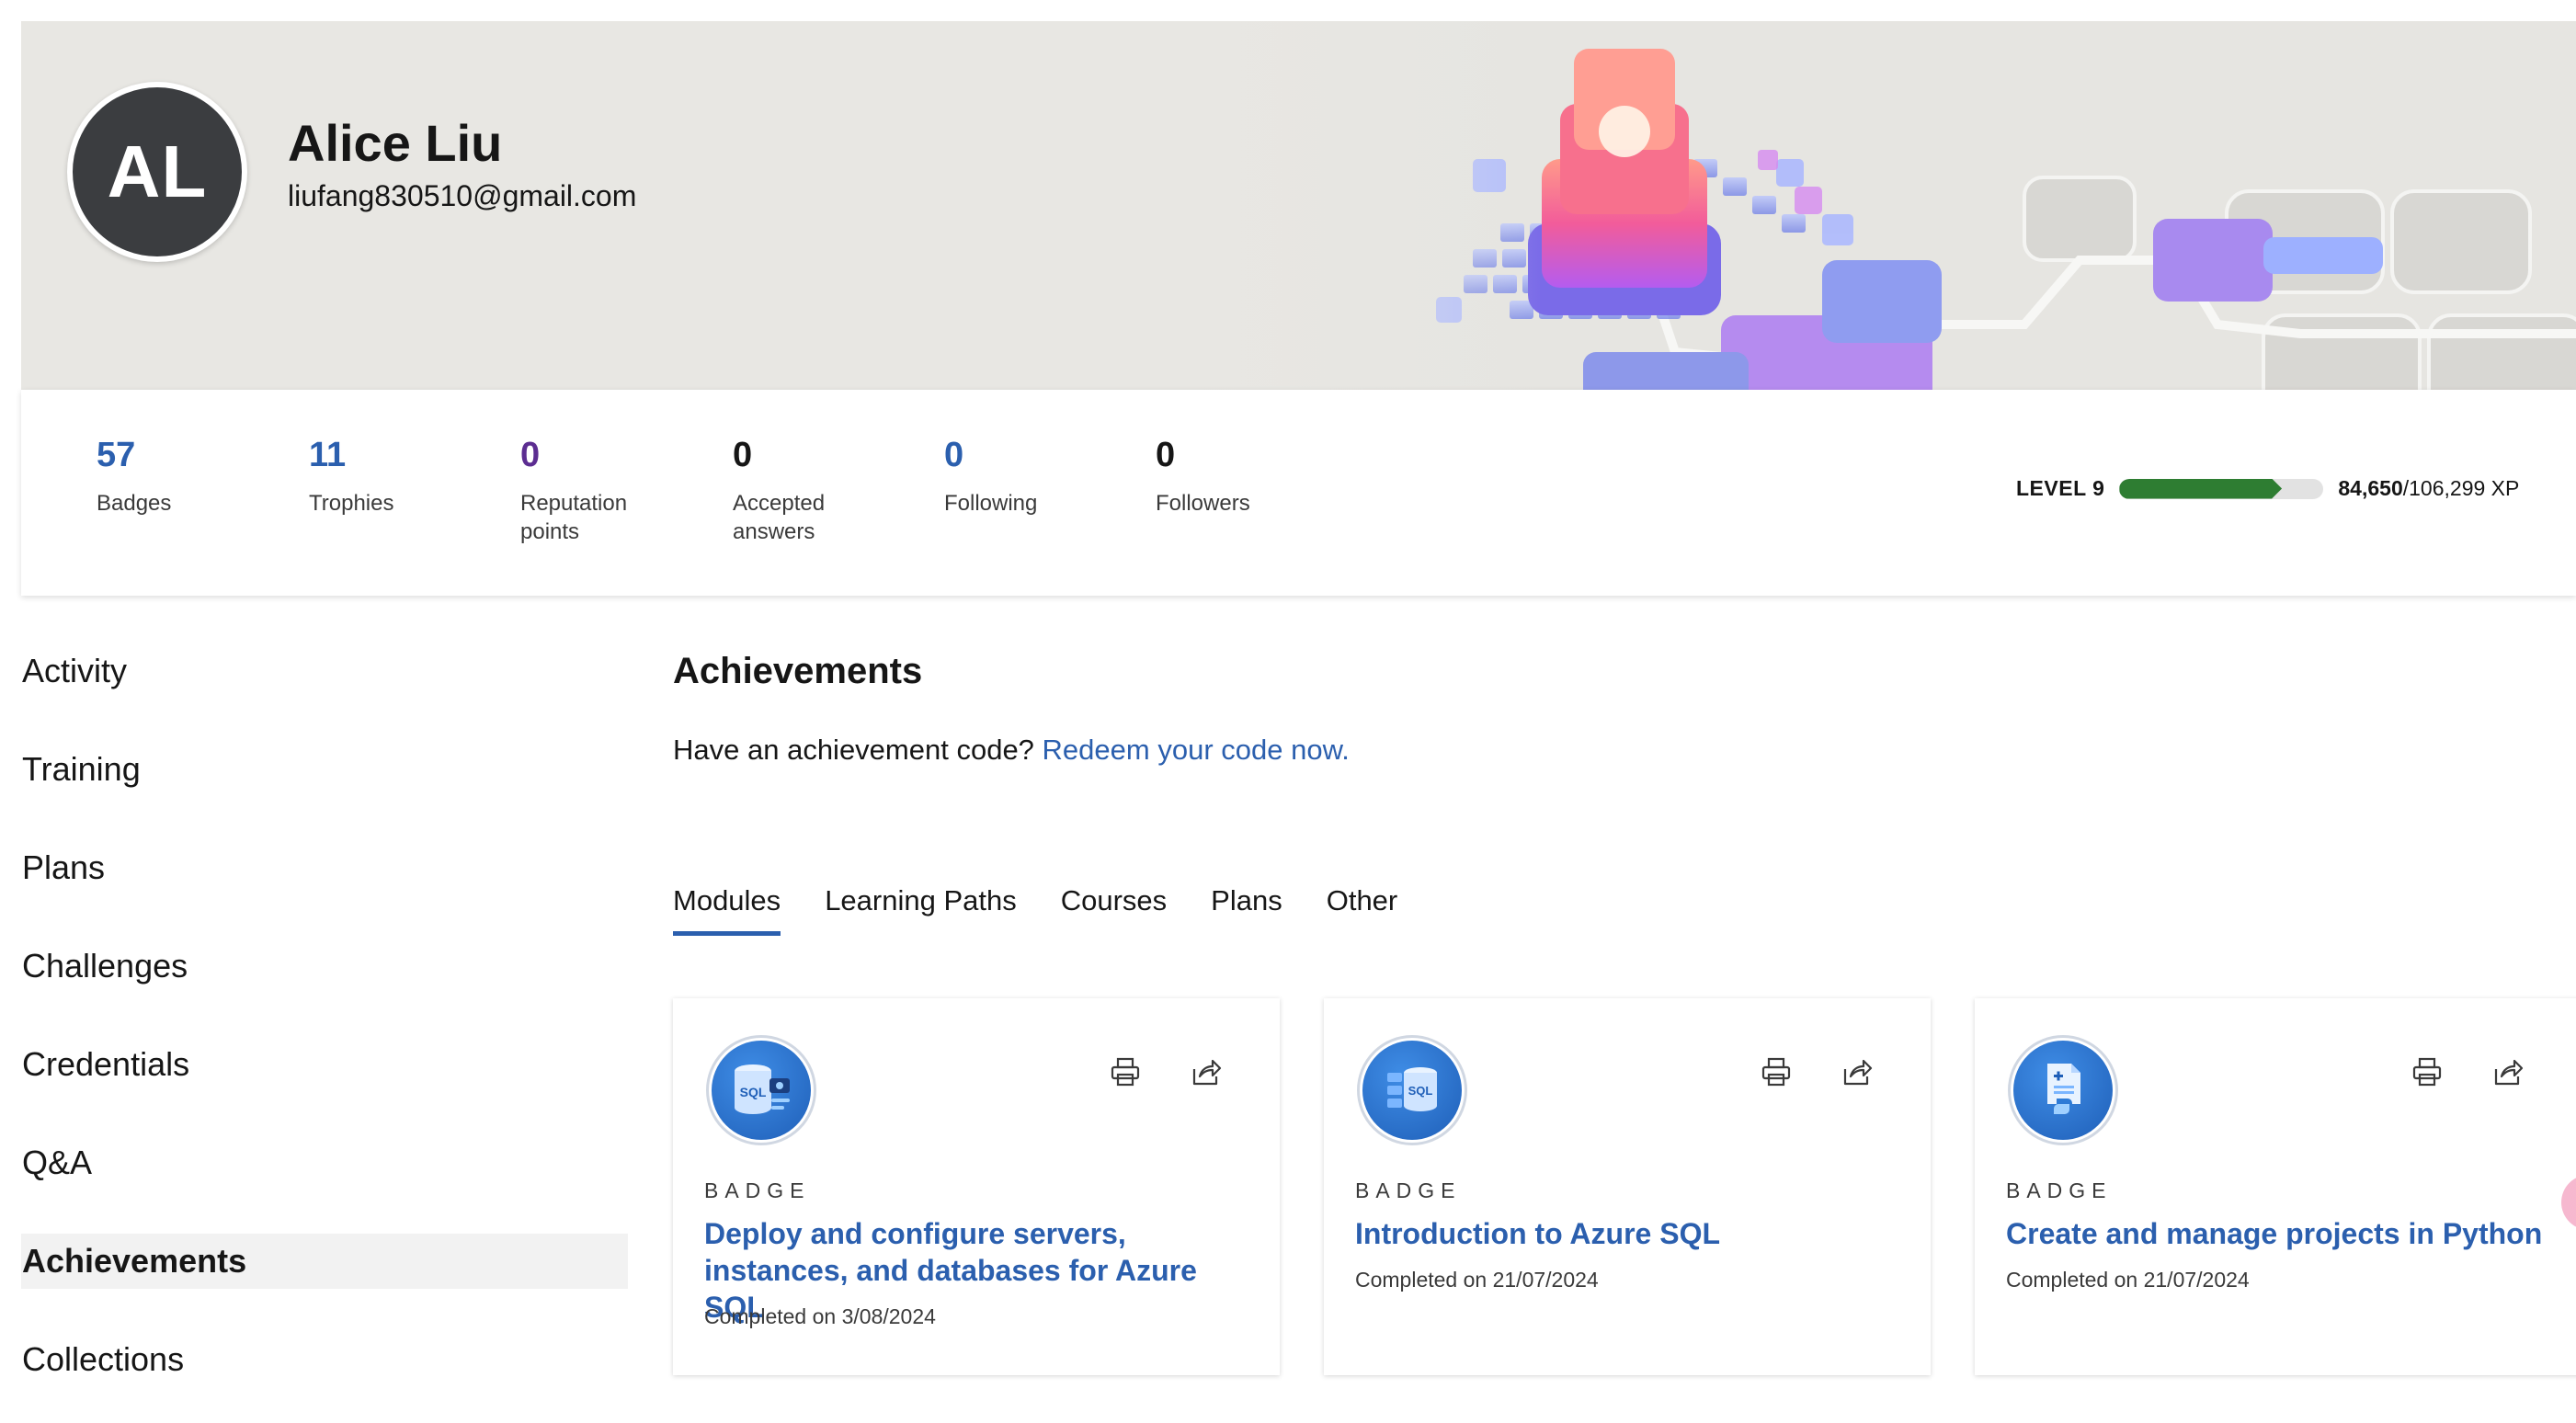 This screenshot has height=1423, width=2576. What do you see at coordinates (1246, 907) in the screenshot?
I see `tab-plans: Plans` at bounding box center [1246, 907].